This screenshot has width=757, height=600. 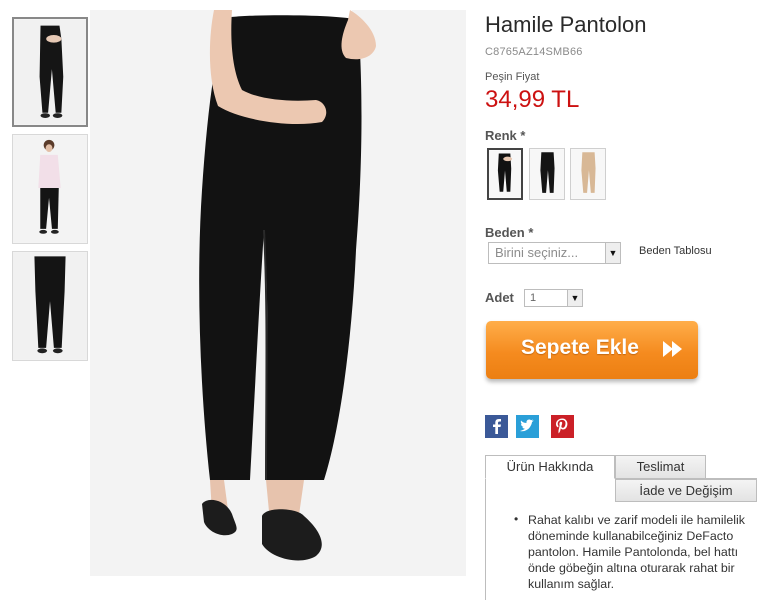 I want to click on facebook-icon, so click(x=496, y=426).